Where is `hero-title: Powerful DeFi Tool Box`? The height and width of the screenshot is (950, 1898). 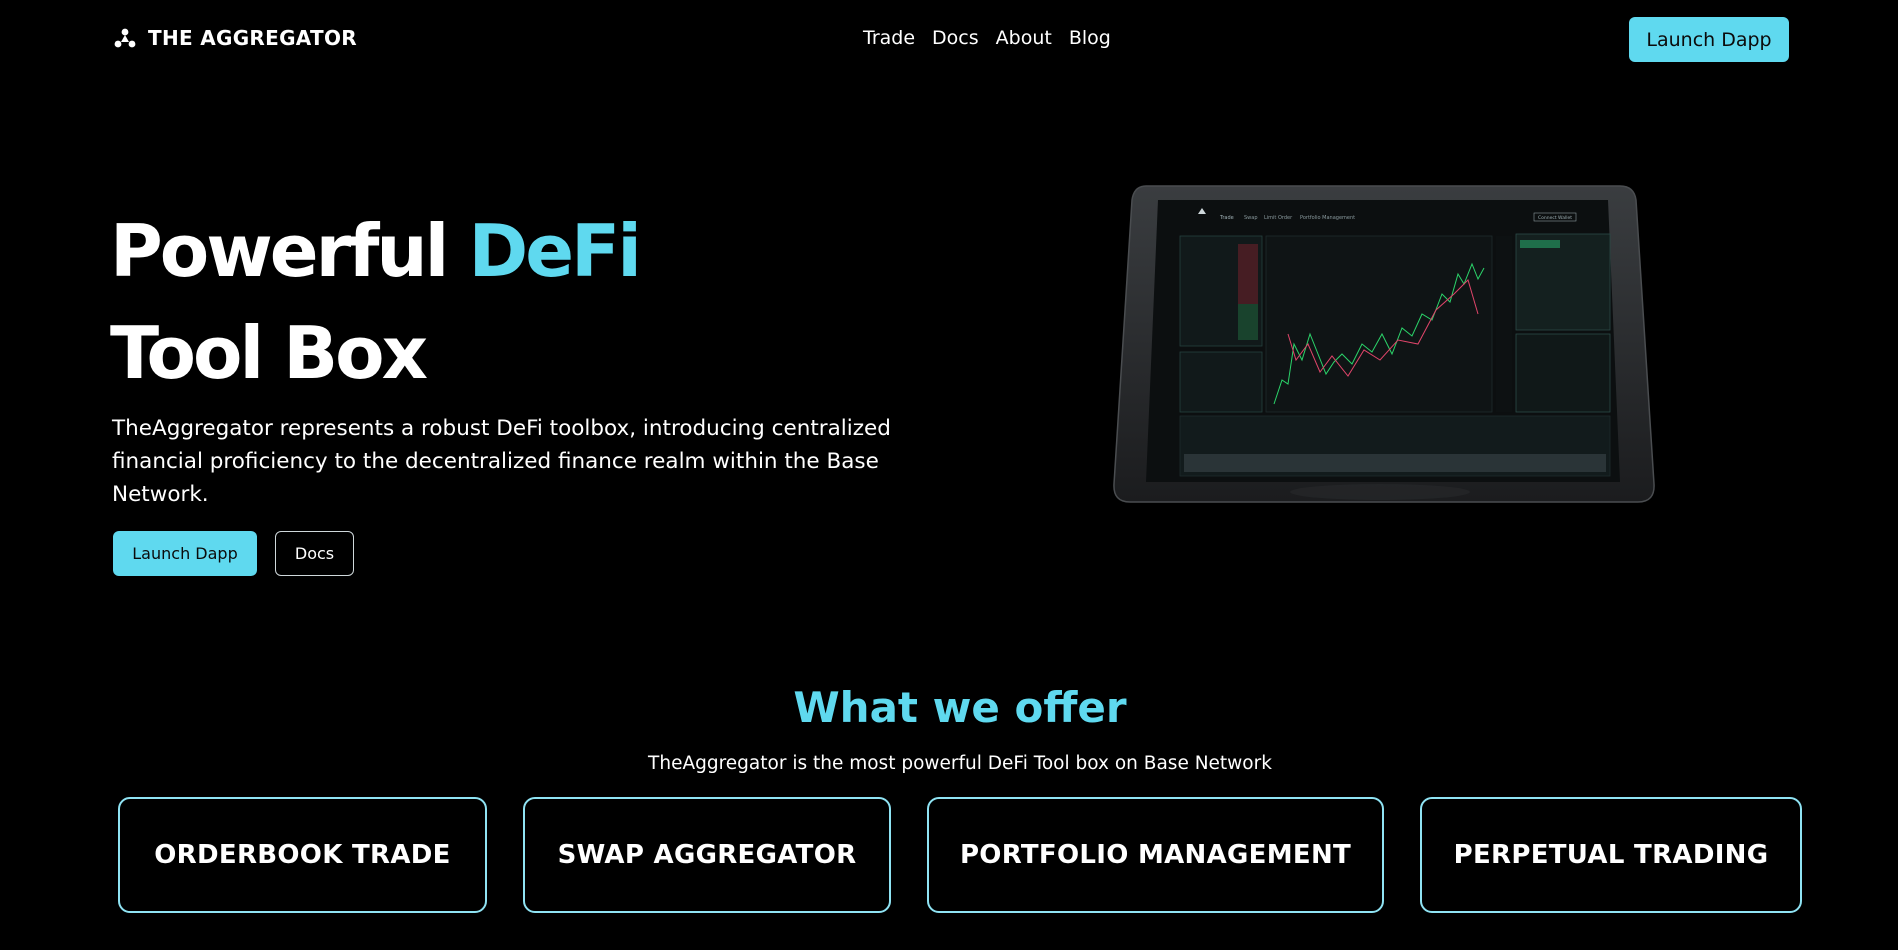
hero-title: Powerful DeFi Tool Box is located at coordinates (376, 302).